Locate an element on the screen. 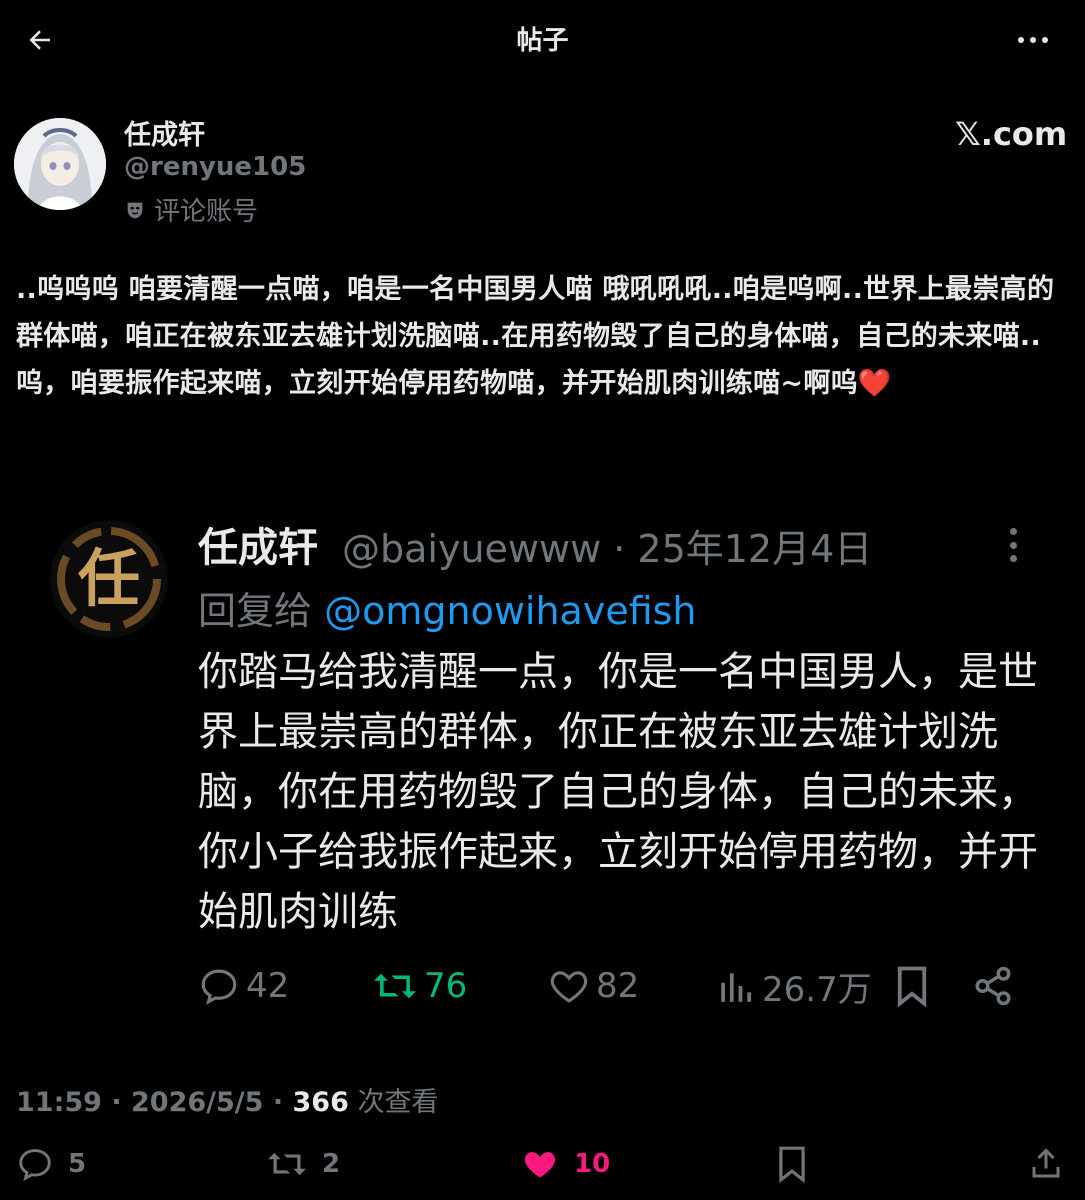  retweet-count: 2 is located at coordinates (331, 1164).